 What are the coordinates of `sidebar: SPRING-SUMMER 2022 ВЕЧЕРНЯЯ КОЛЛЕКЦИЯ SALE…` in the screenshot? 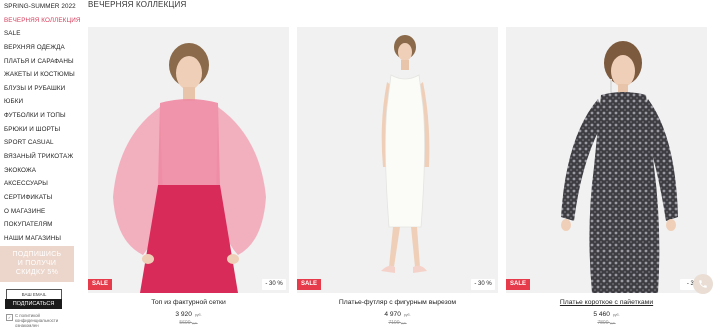 It's located at (42, 164).